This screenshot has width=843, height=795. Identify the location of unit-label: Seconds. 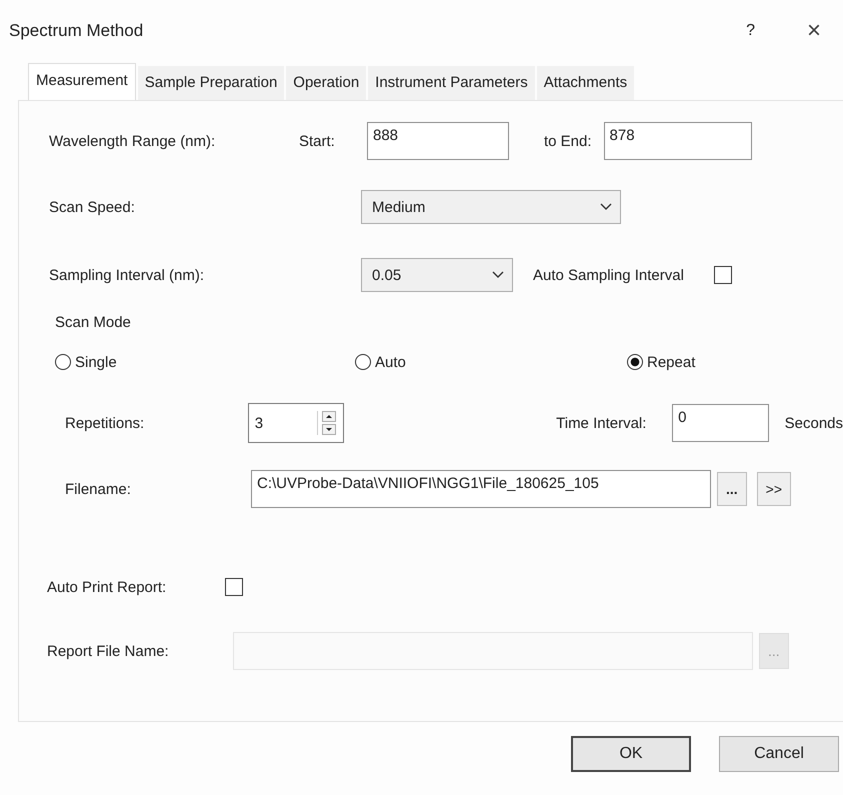
(813, 423).